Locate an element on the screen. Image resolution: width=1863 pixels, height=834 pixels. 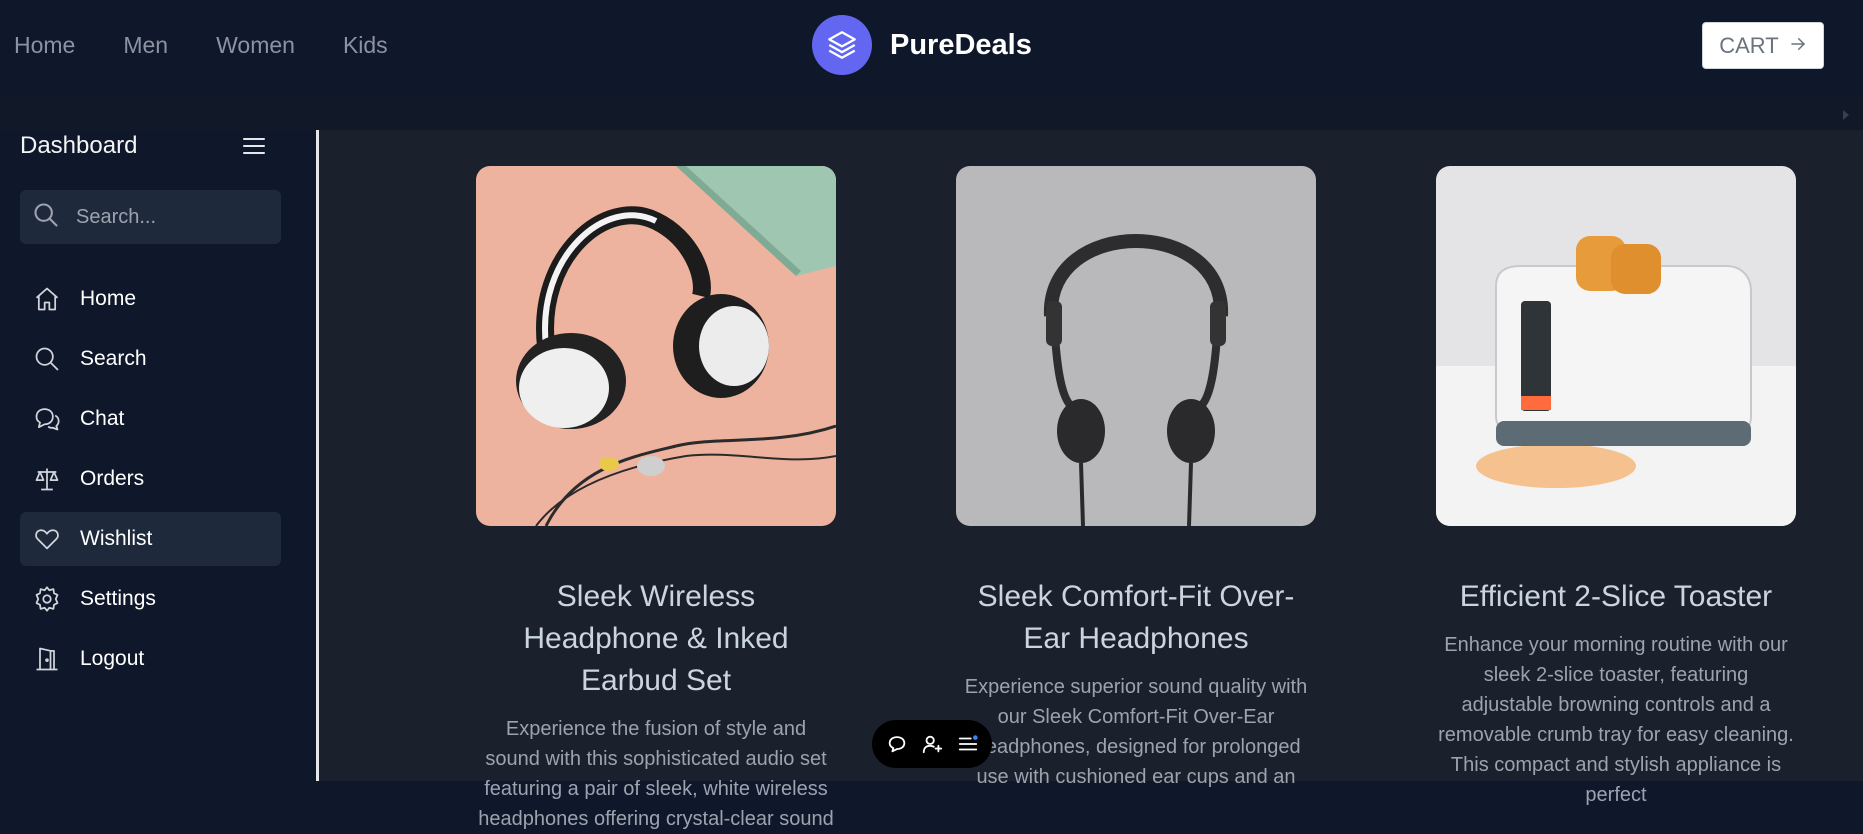
sidebar-item-label: Logout is located at coordinates (112, 658).